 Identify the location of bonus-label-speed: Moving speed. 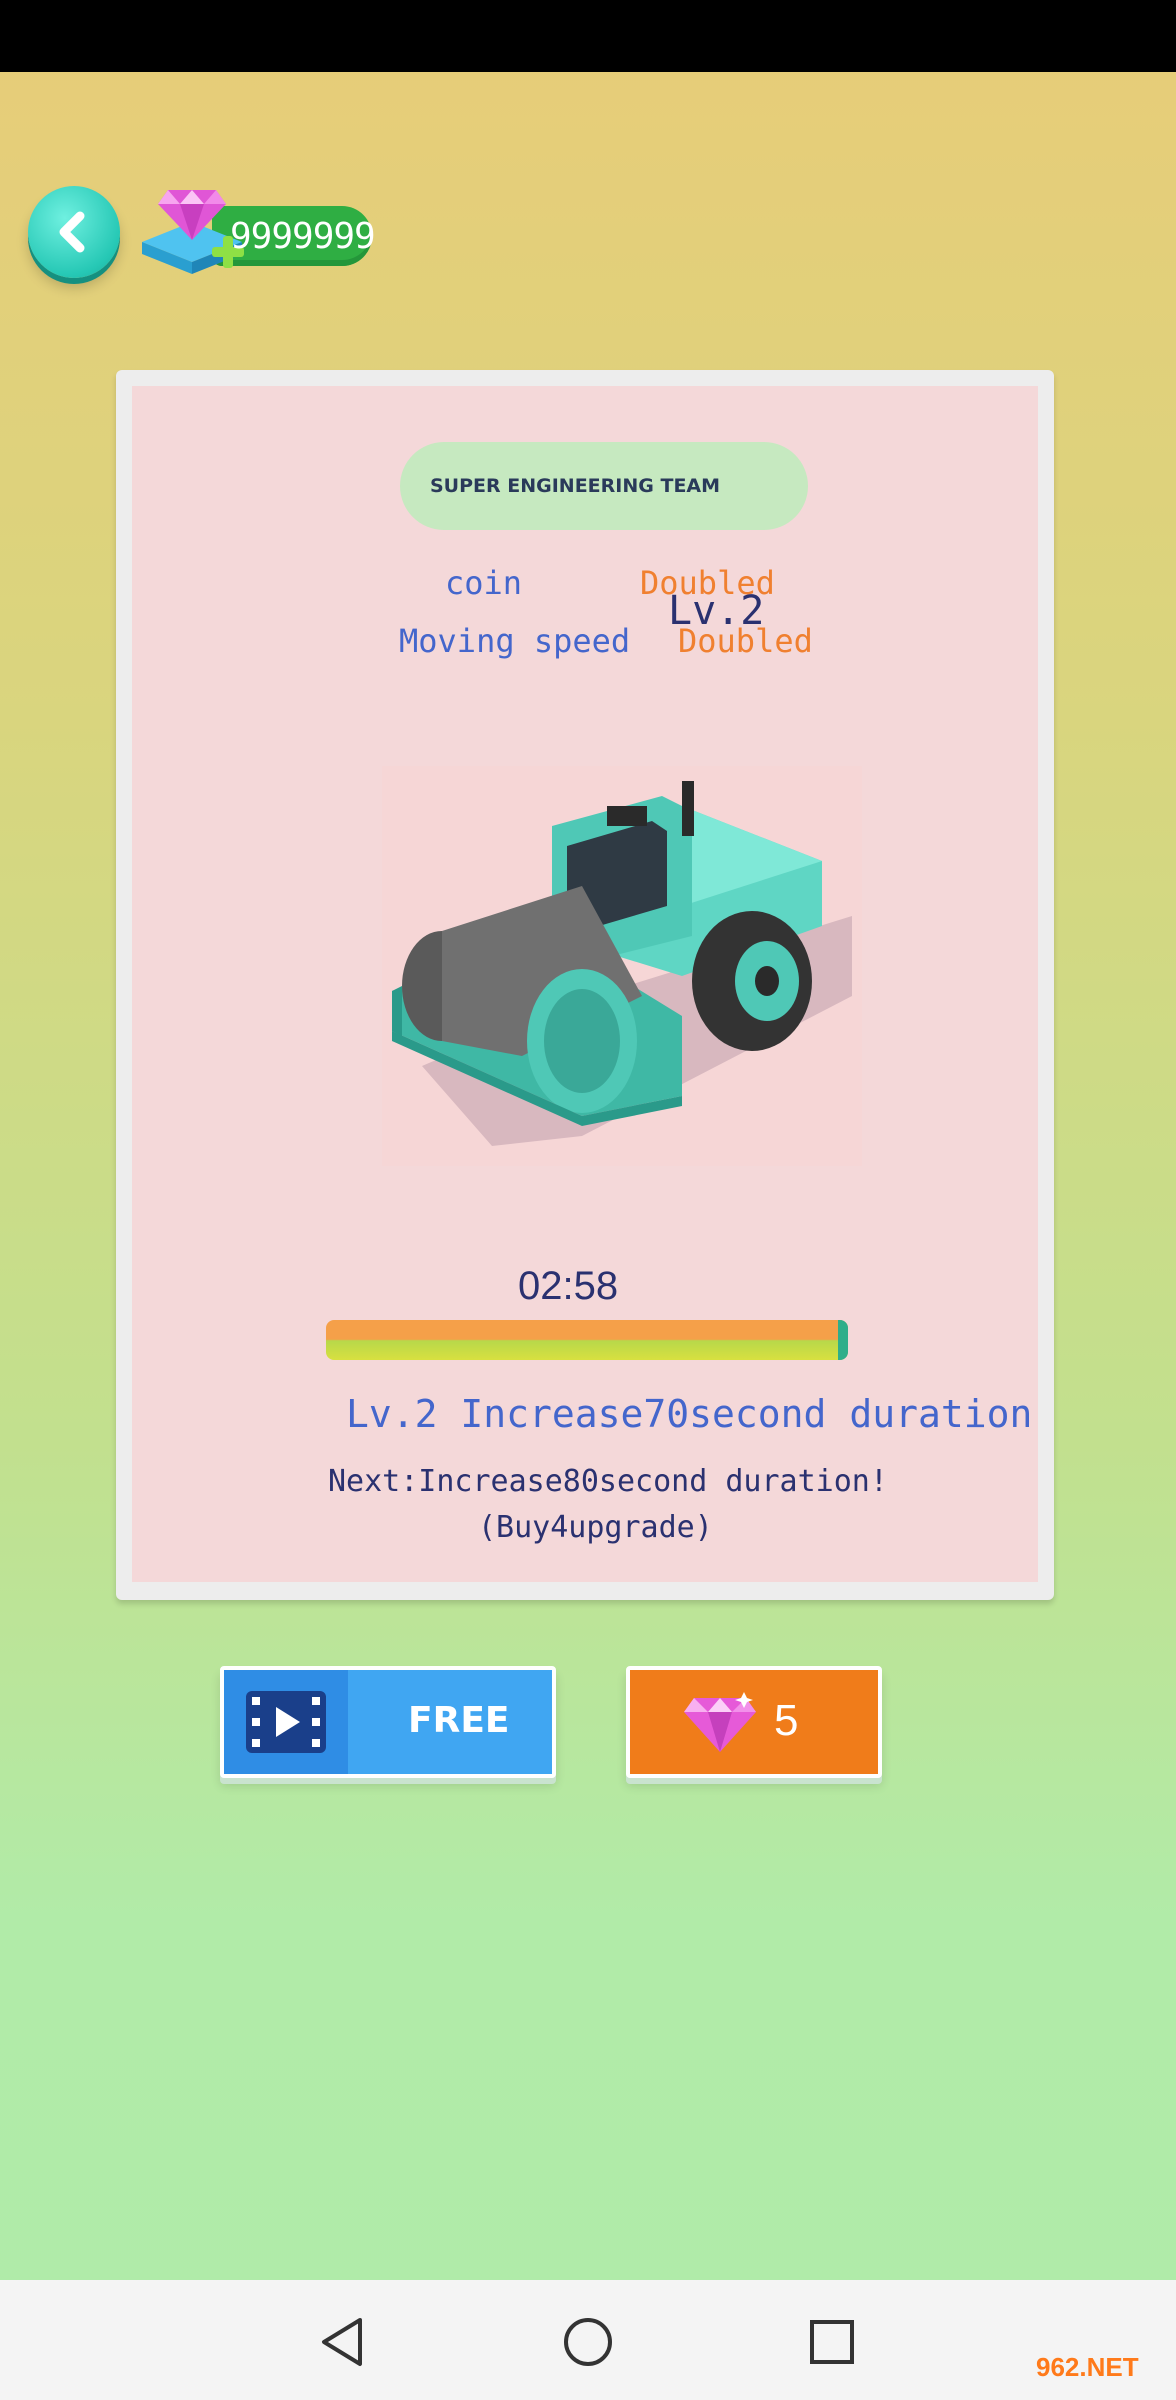
(515, 641).